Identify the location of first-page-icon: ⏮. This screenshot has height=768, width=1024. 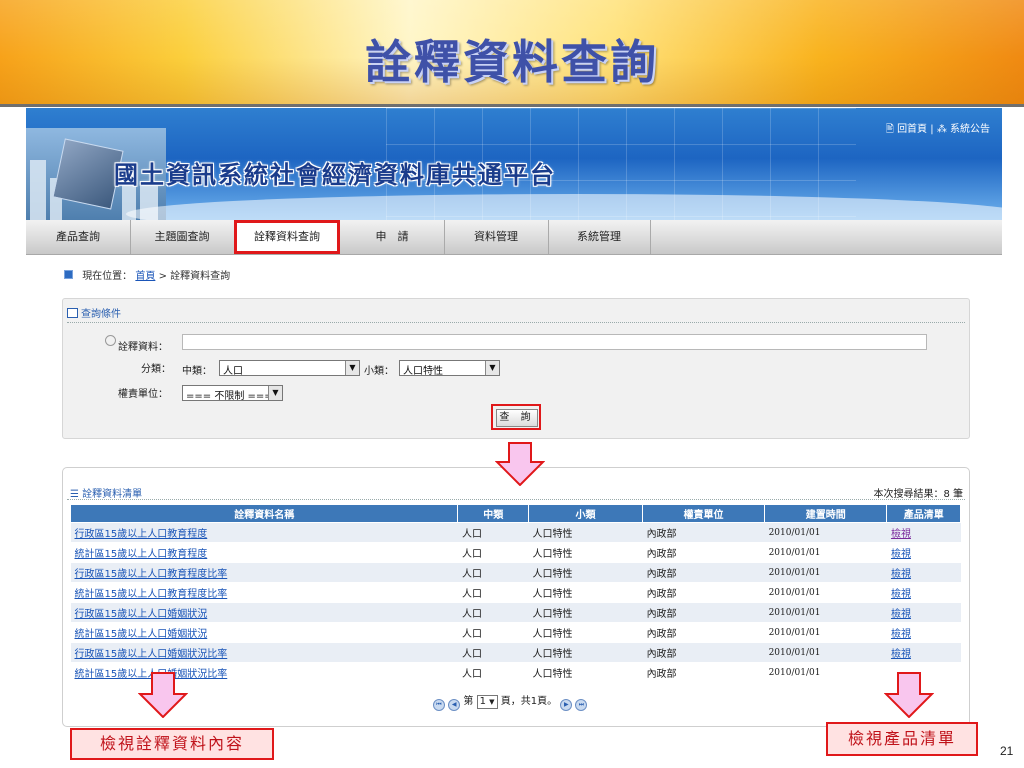
(439, 705).